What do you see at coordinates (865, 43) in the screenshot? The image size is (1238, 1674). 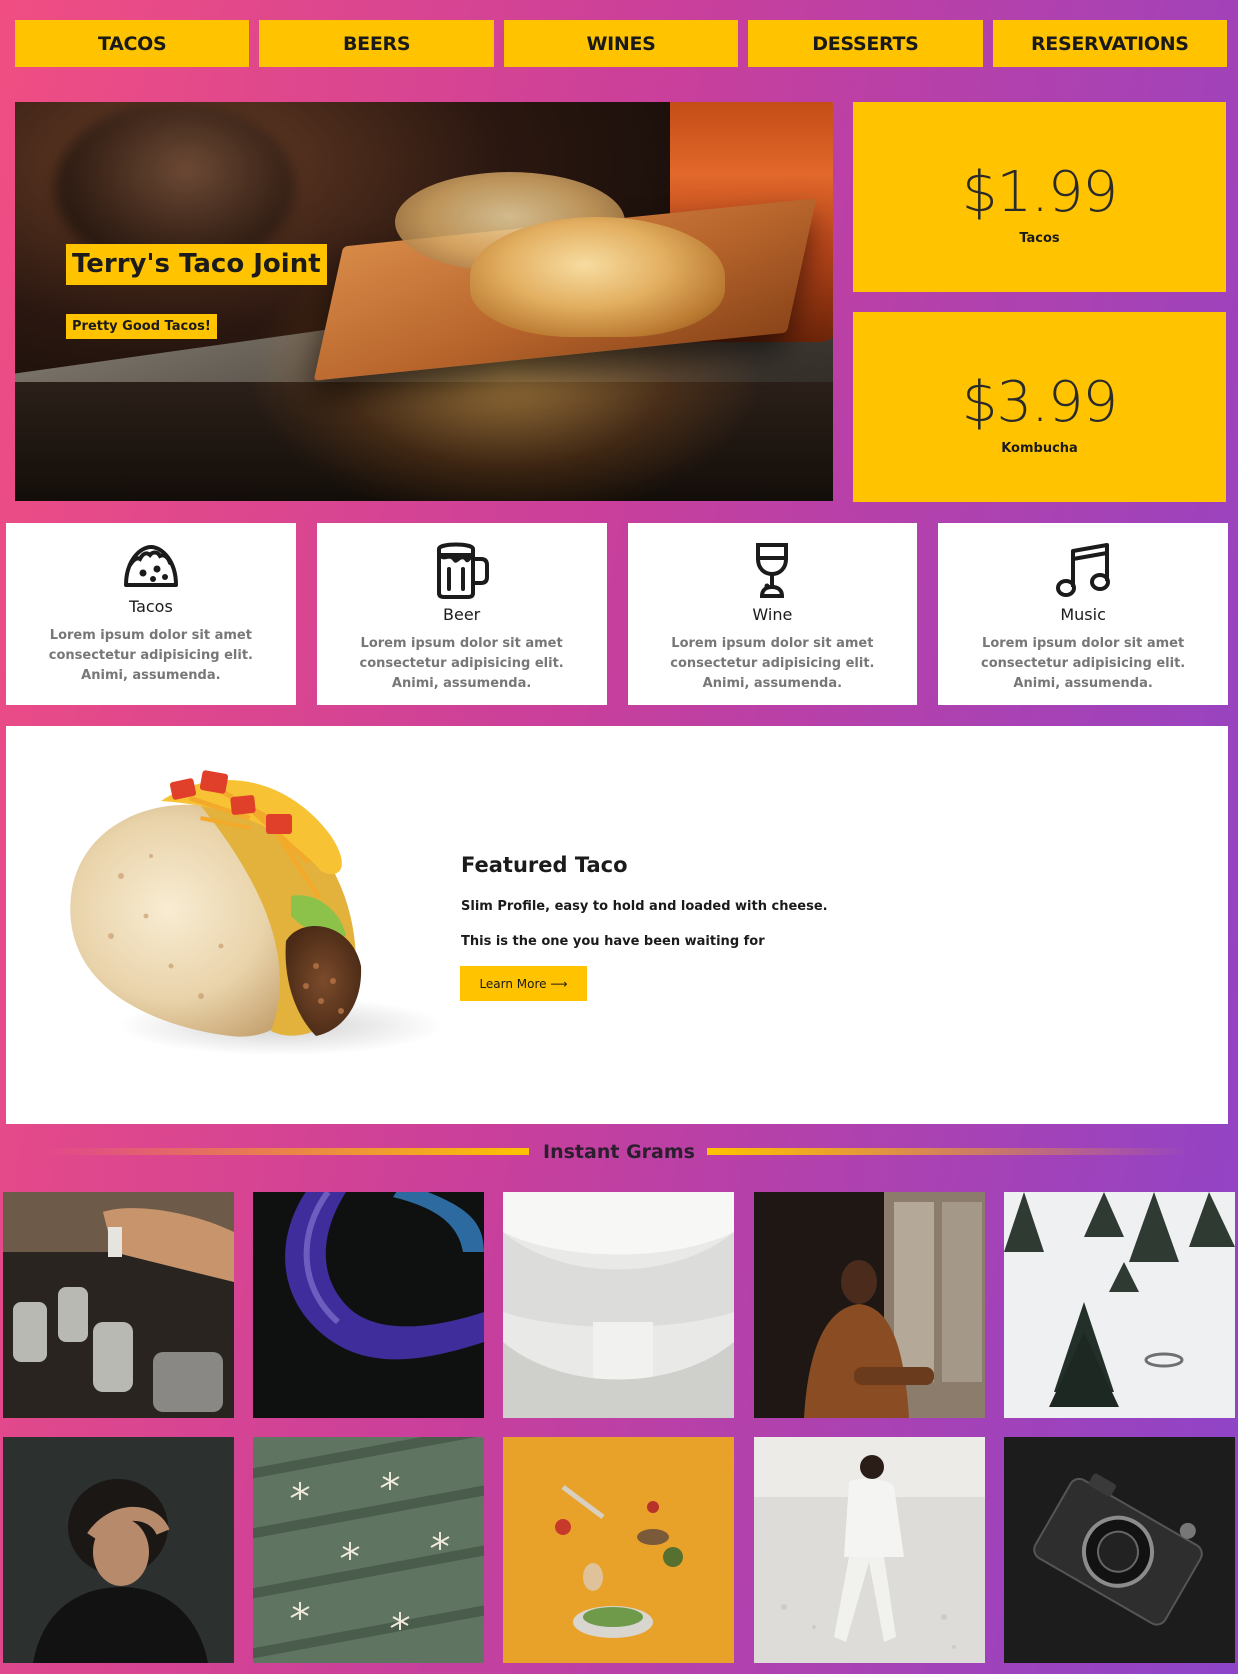 I see `nav-desserts-button: DESSERTS` at bounding box center [865, 43].